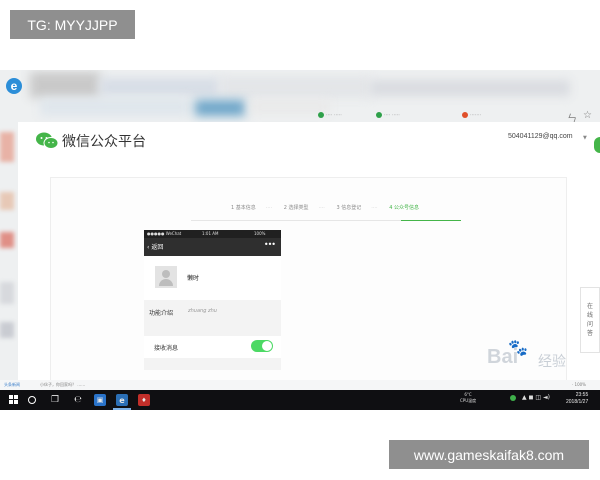  I want to click on page-title: 微信公众平台, so click(104, 142).